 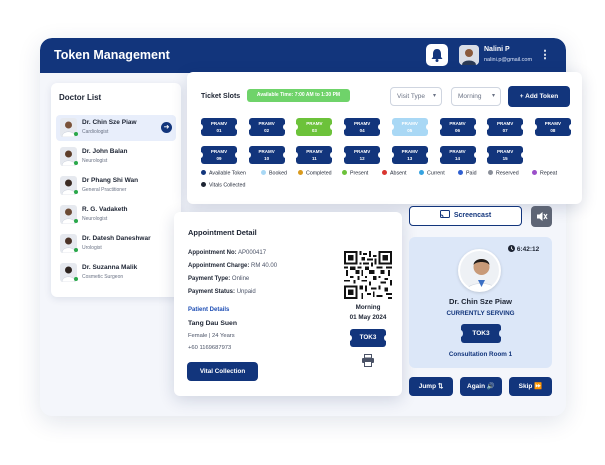 What do you see at coordinates (105, 151) in the screenshot?
I see `doctor-name: Dr. John Balan` at bounding box center [105, 151].